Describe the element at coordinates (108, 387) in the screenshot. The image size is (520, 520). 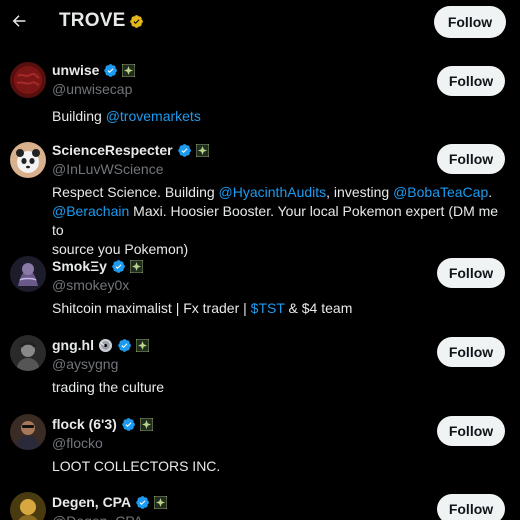
I see `bio-text: trading the culture` at that location.